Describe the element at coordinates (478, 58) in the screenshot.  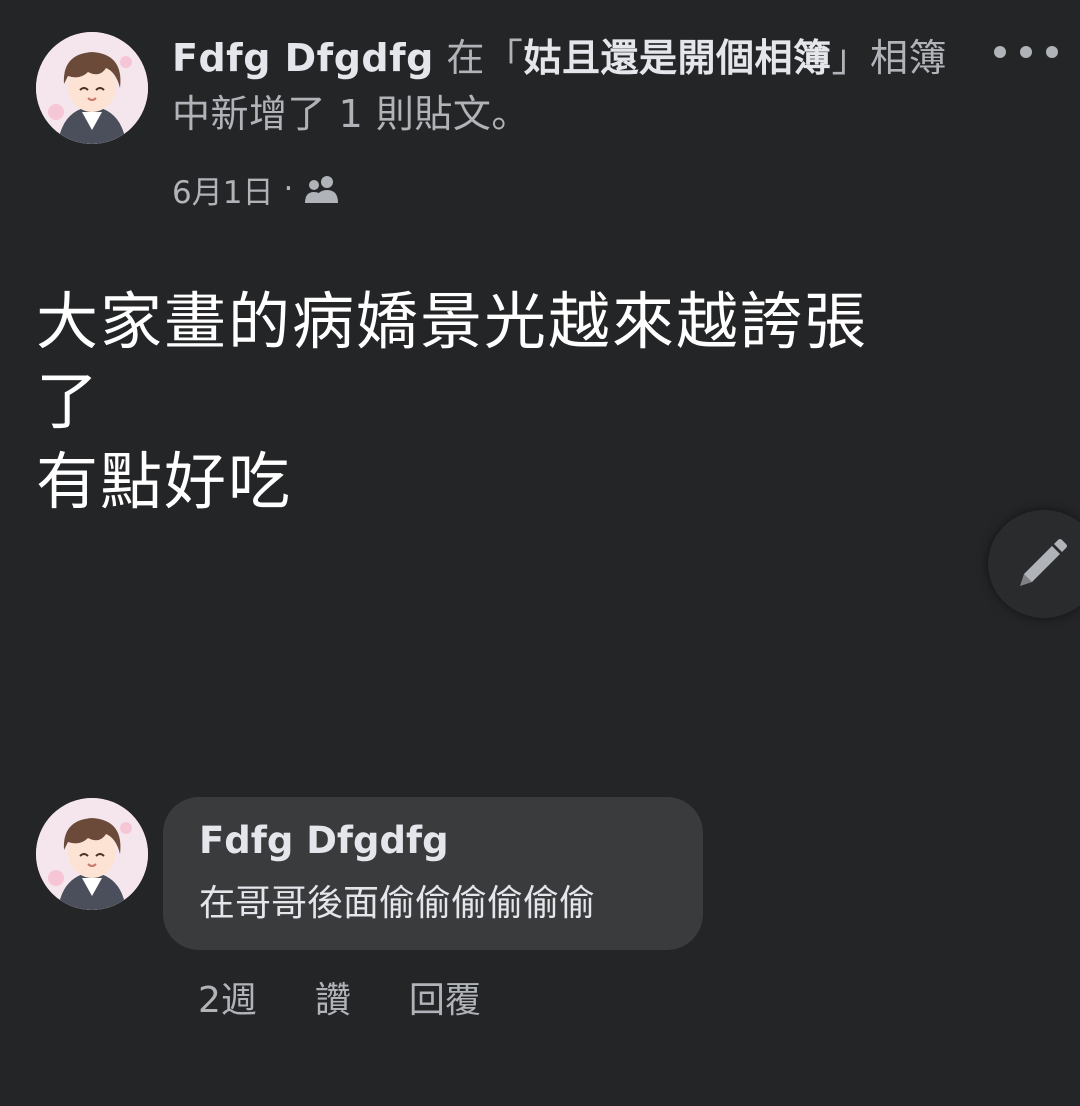
I see `header-in-text: 在「` at that location.